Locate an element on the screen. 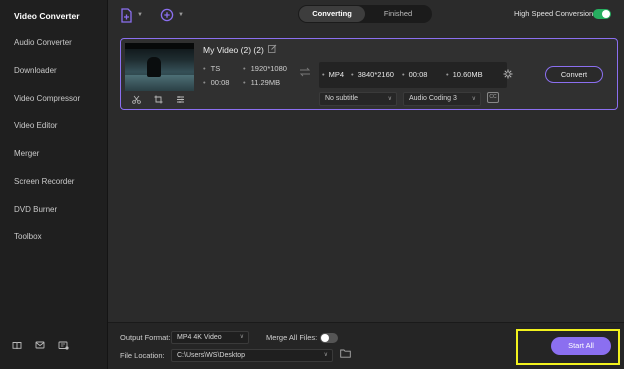 This screenshot has width=624, height=369. audio-dropdown: Audio Coding 3 ∨ is located at coordinates (442, 99).